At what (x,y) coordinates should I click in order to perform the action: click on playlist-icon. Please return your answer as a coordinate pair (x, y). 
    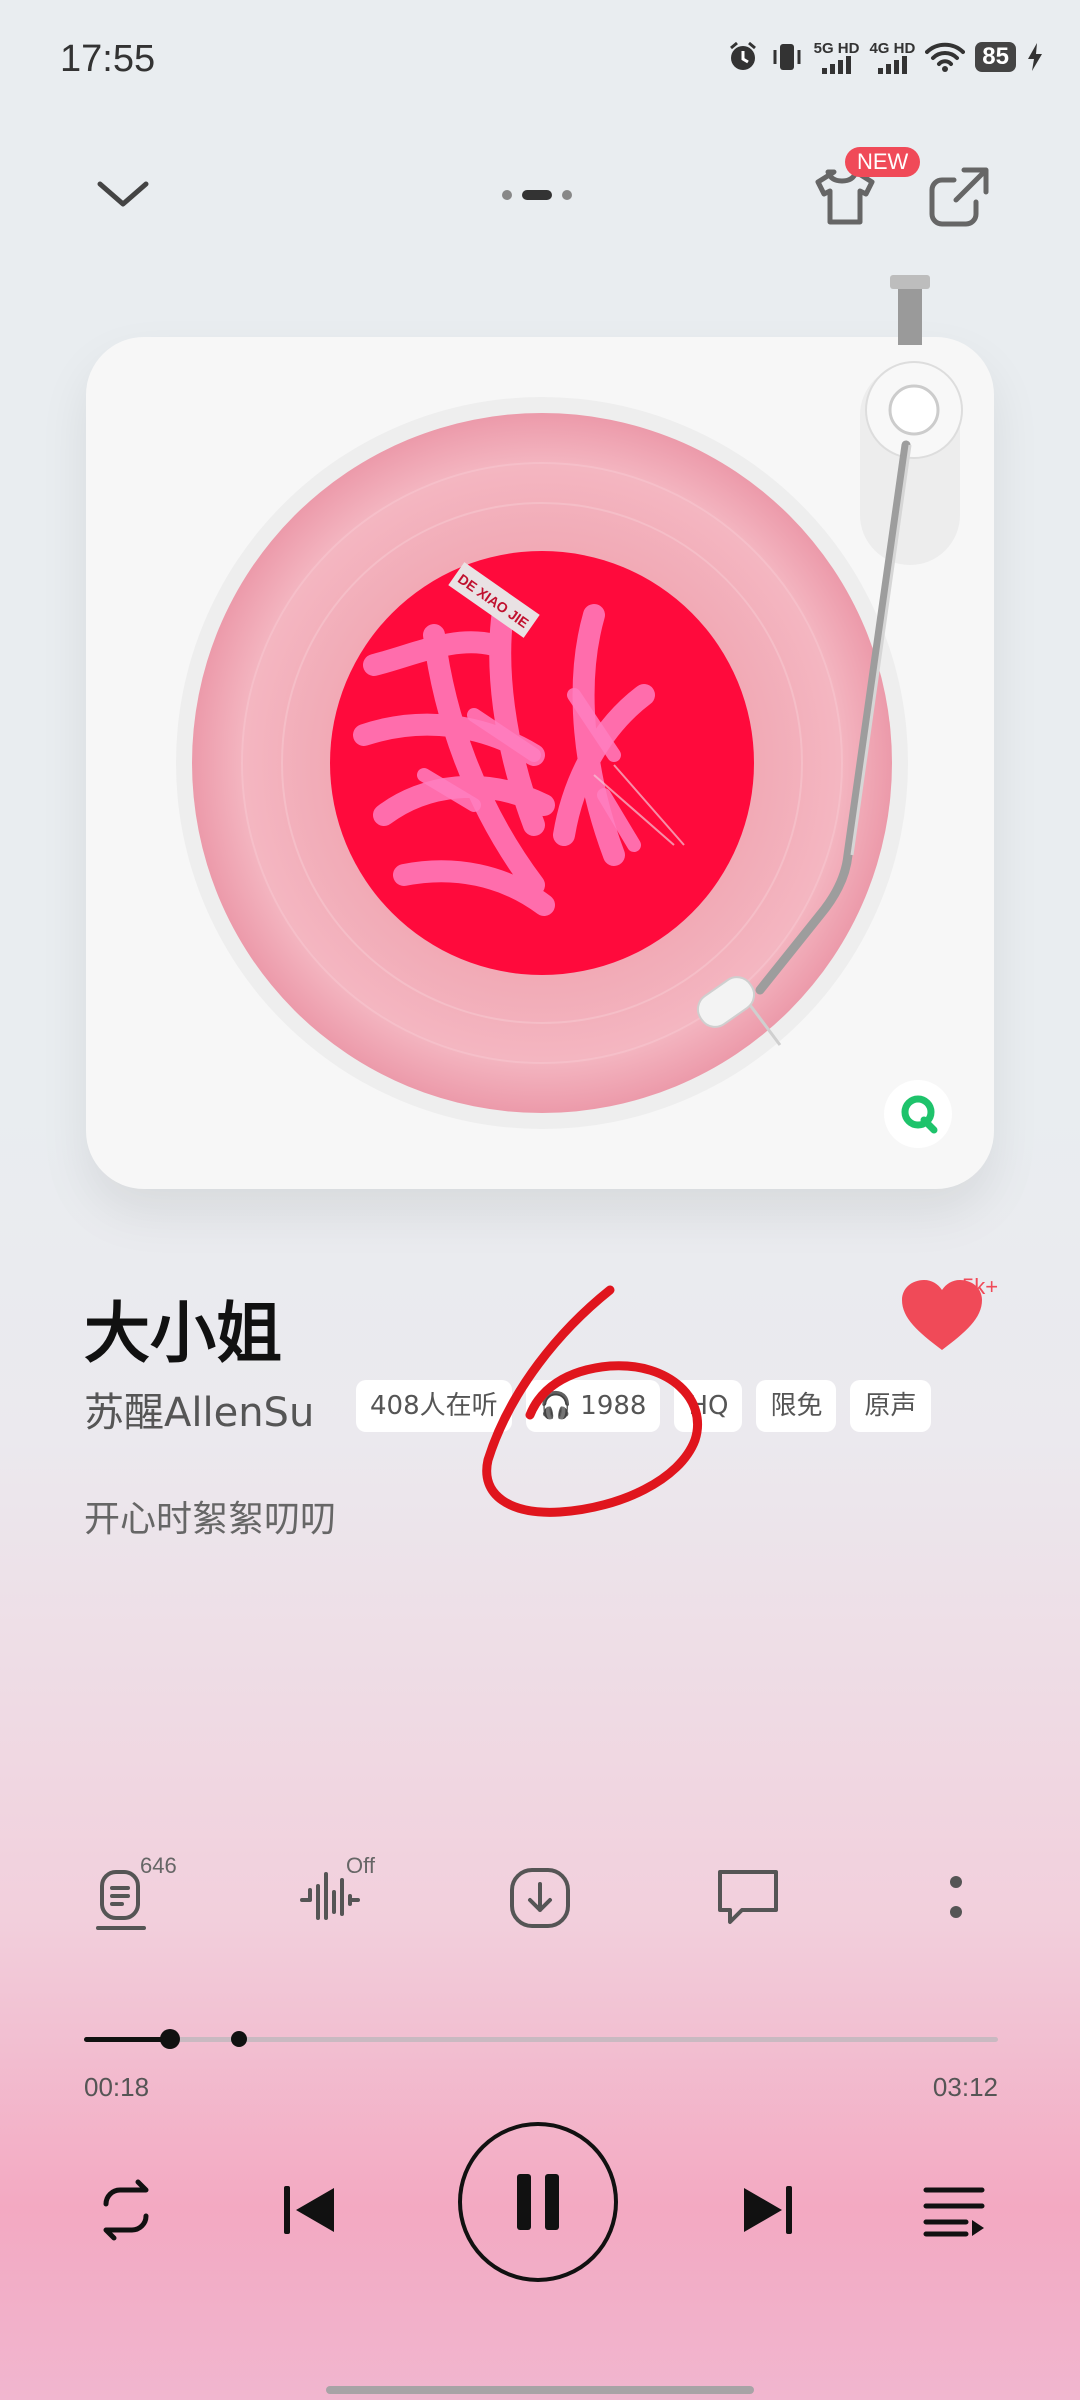
    Looking at the image, I should click on (954, 2212).